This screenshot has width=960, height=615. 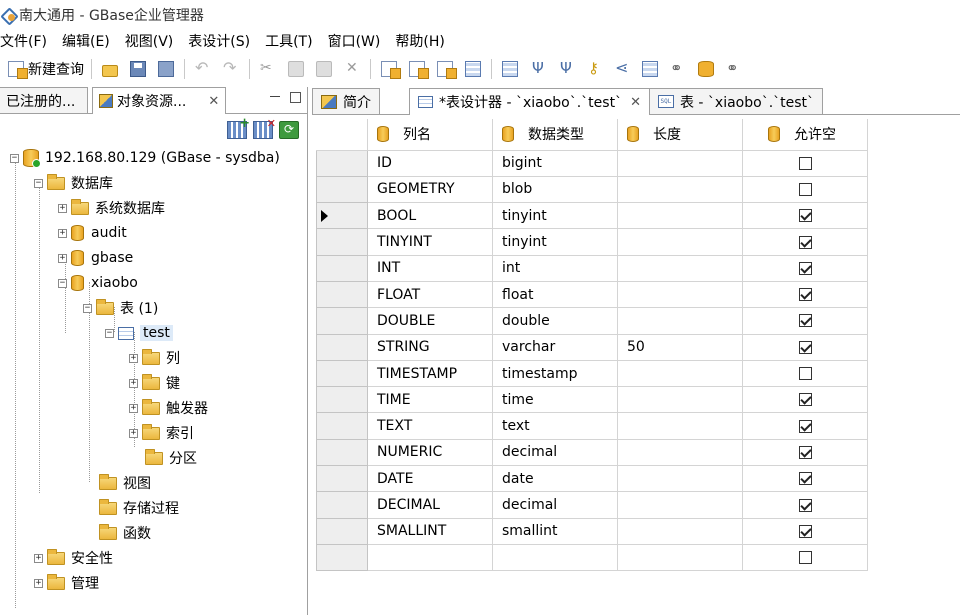 I want to click on data-type-cell: date, so click(x=555, y=479).